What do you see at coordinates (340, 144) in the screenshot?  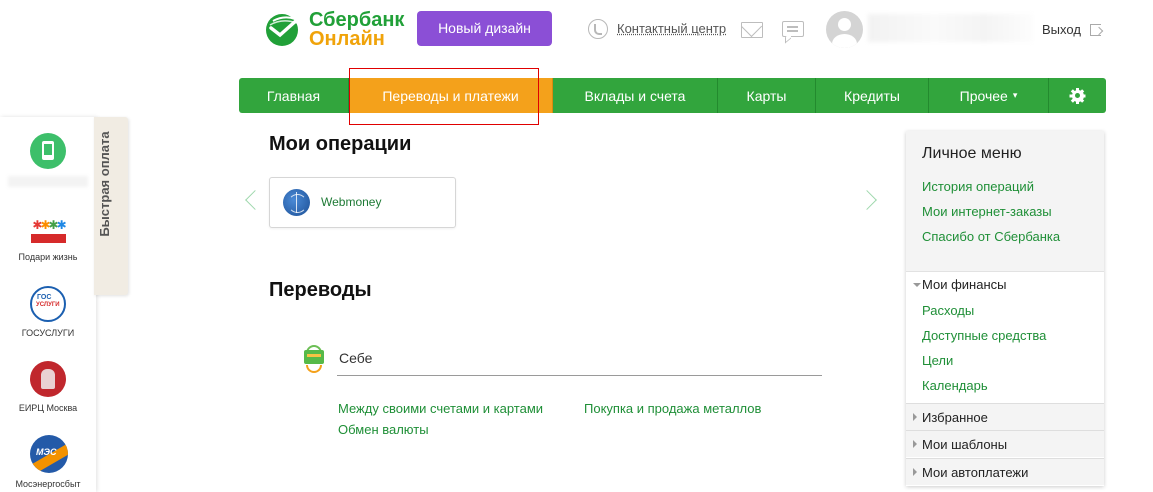 I see `operations-title: Мои операции` at bounding box center [340, 144].